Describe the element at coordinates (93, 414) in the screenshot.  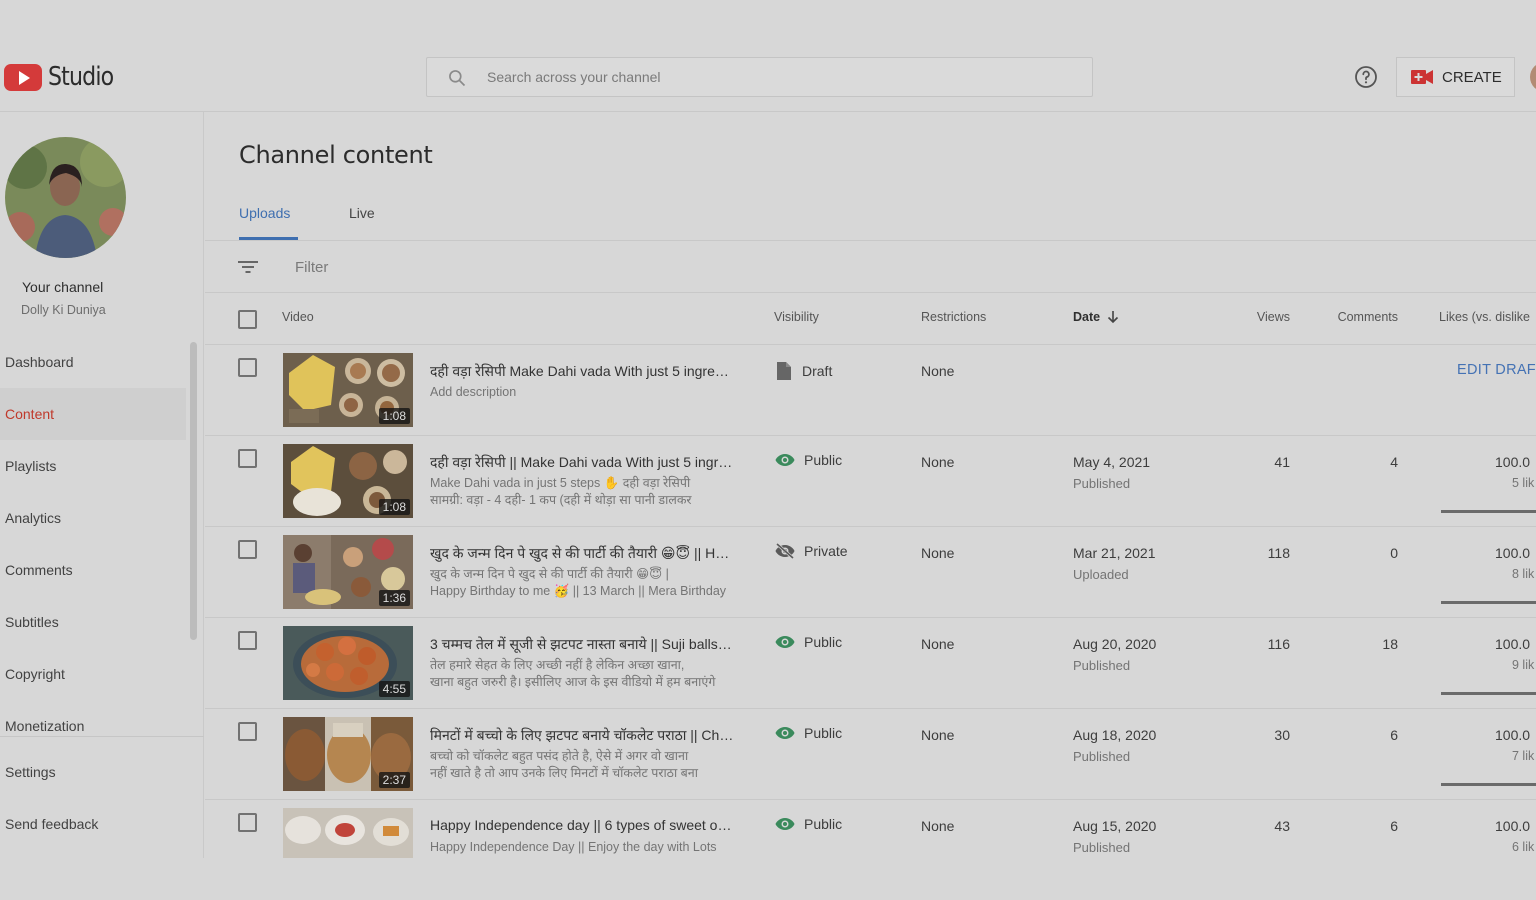
I see `sidebar-item-content: Content` at that location.